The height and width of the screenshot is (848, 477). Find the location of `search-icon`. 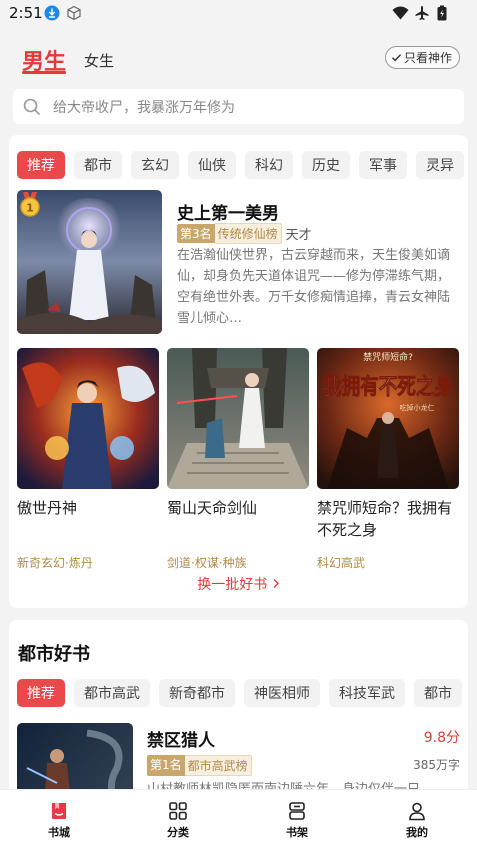

search-icon is located at coordinates (32, 106).